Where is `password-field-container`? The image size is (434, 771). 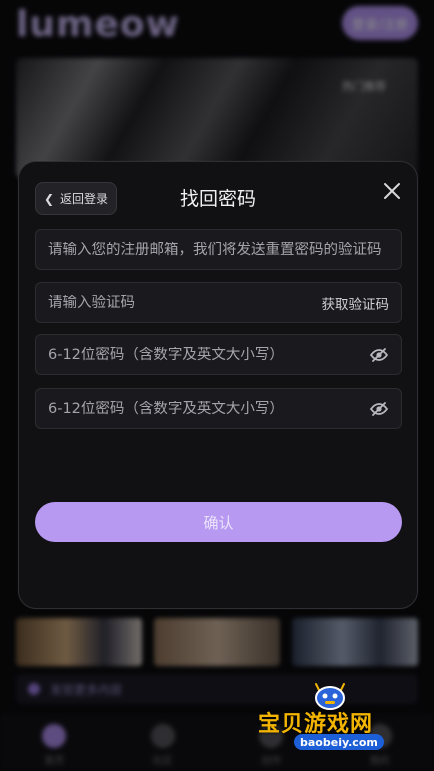 password-field-container is located at coordinates (218, 354).